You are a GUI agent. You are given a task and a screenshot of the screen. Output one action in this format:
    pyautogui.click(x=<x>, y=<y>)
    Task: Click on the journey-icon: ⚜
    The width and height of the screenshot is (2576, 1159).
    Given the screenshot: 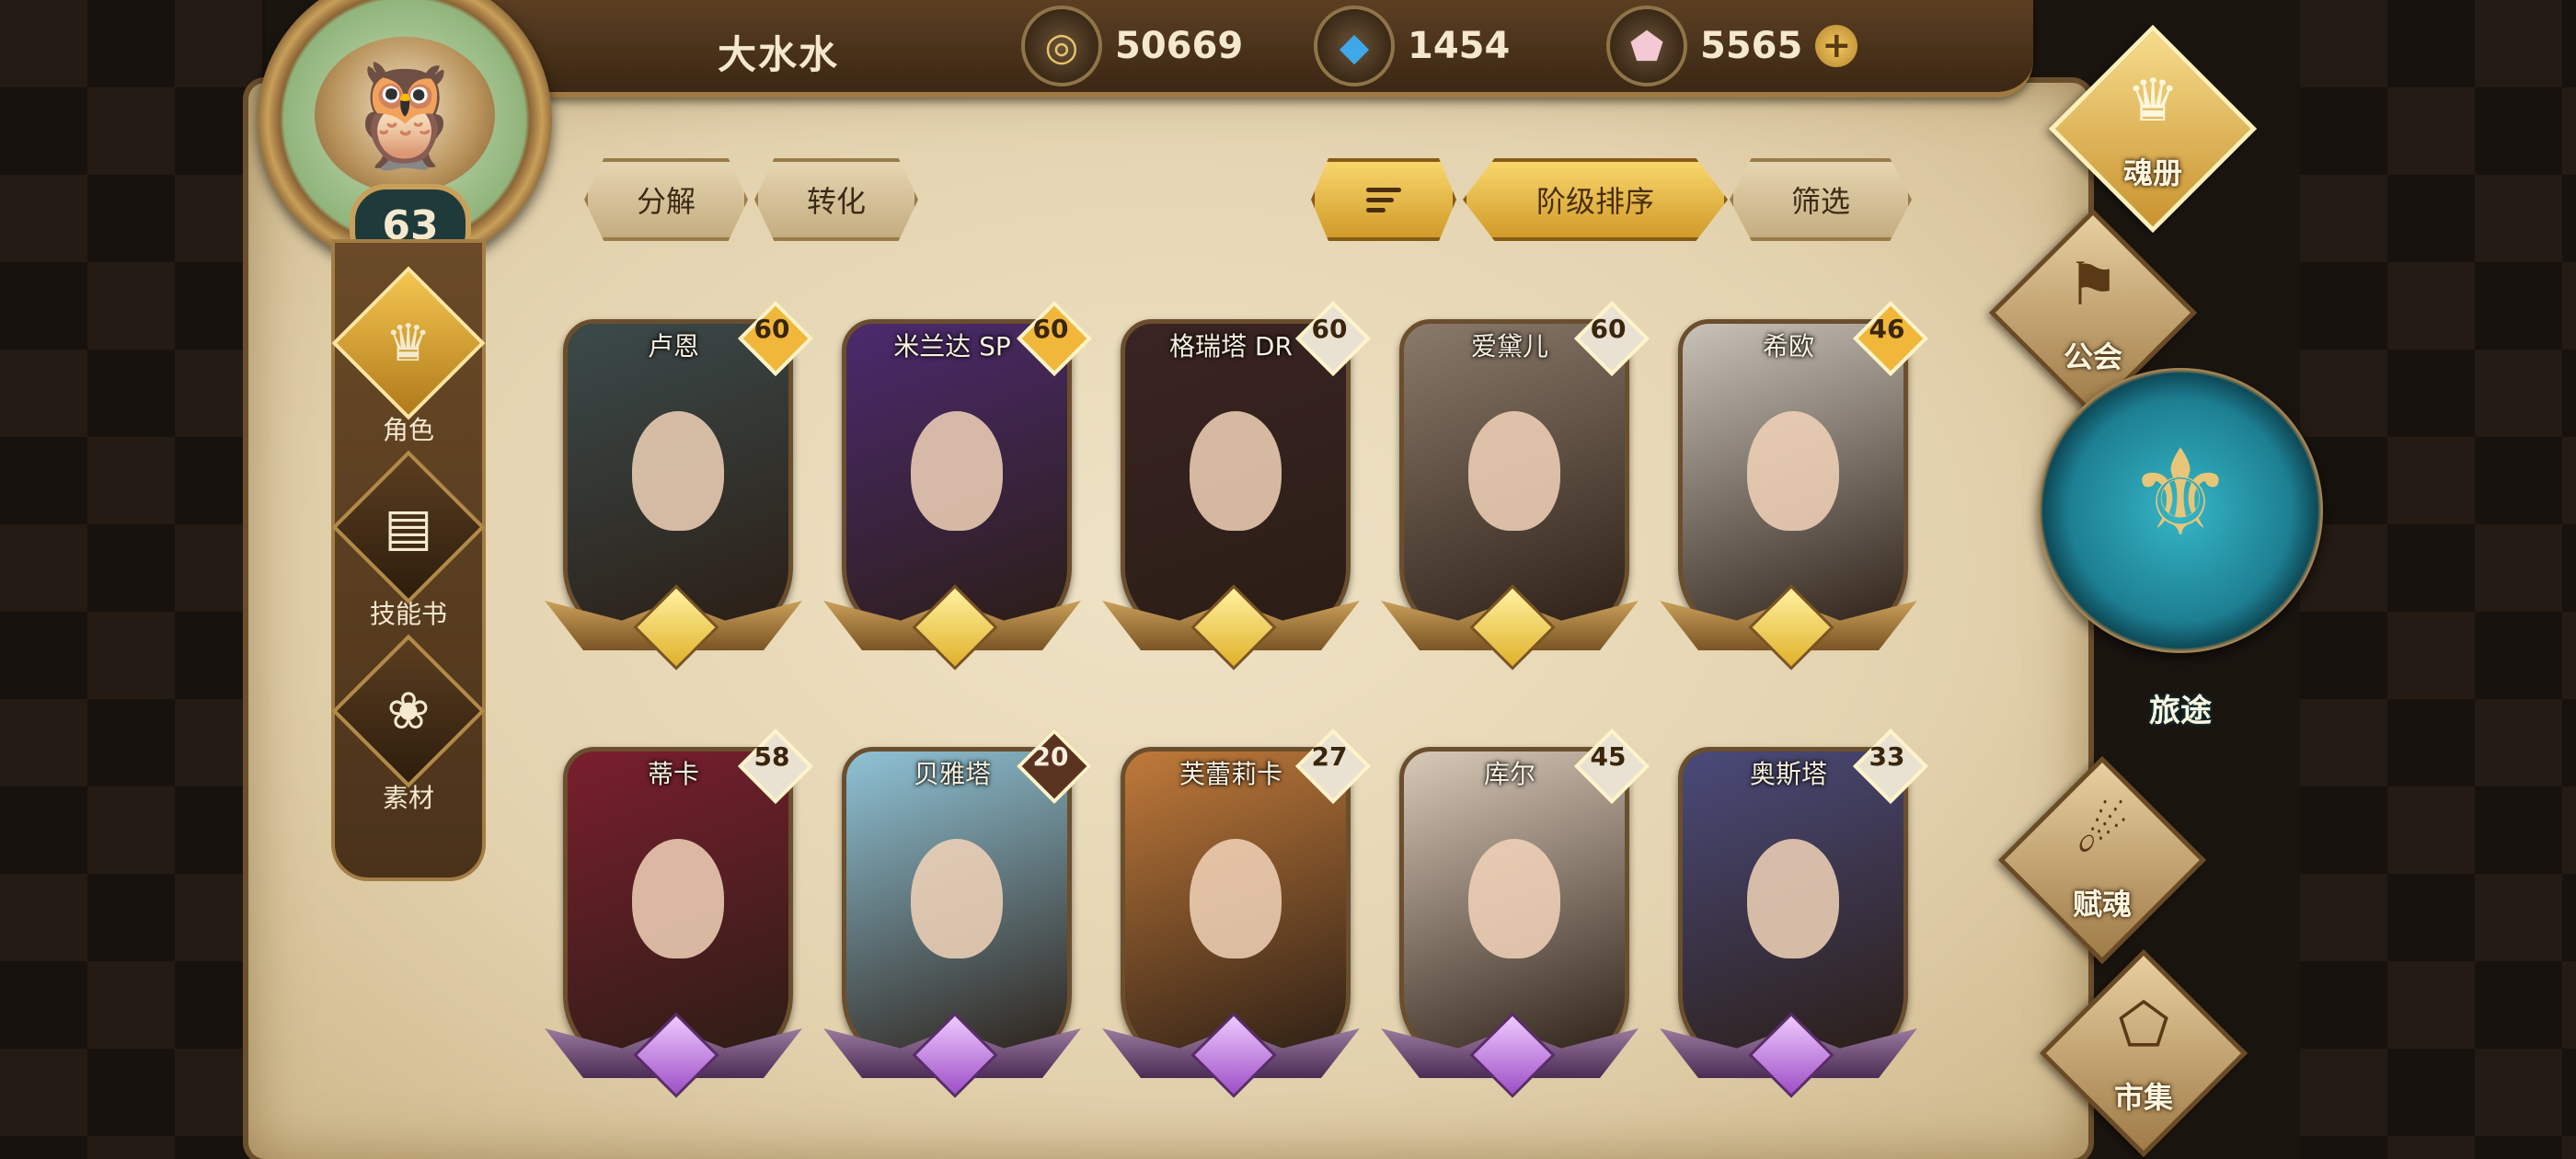 What is the action you would take?
    pyautogui.click(x=2180, y=493)
    